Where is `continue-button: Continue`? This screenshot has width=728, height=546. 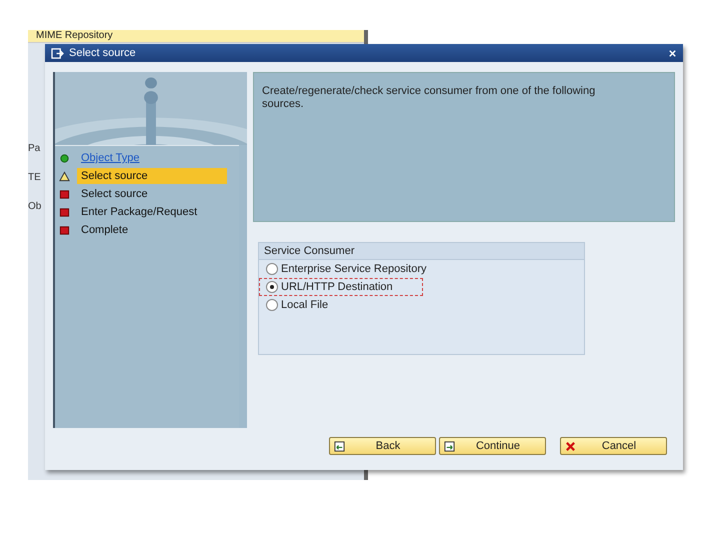
continue-button: Continue is located at coordinates (492, 446).